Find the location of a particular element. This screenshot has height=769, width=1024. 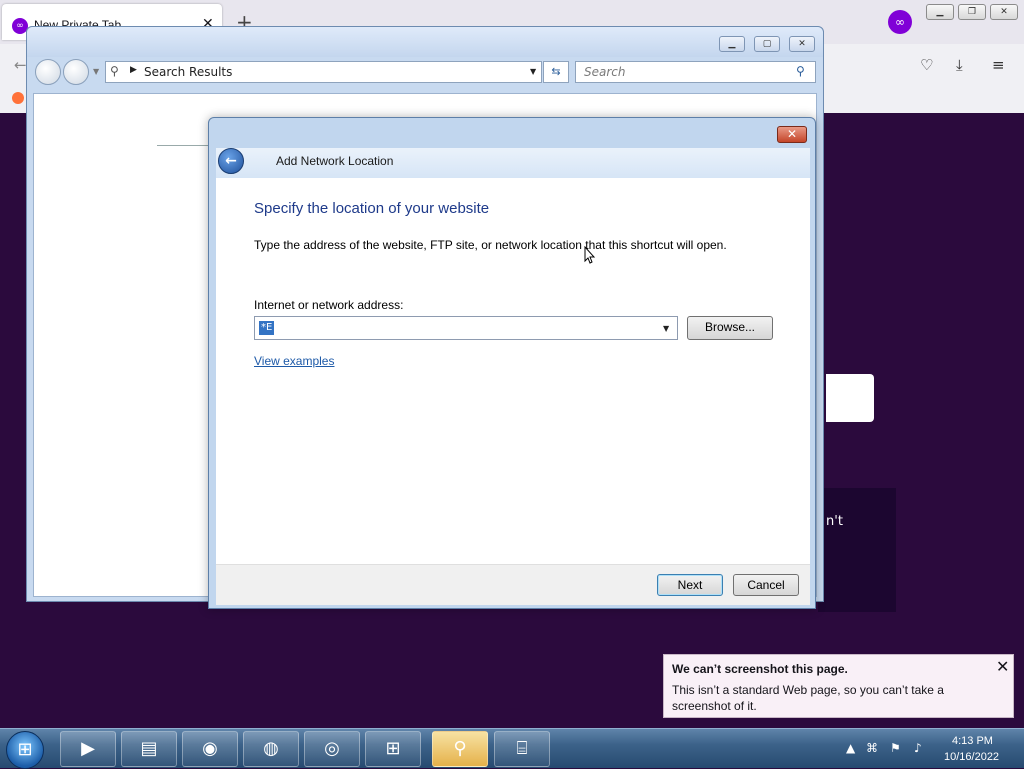

page-heading: Specify the location of your website is located at coordinates (372, 208).